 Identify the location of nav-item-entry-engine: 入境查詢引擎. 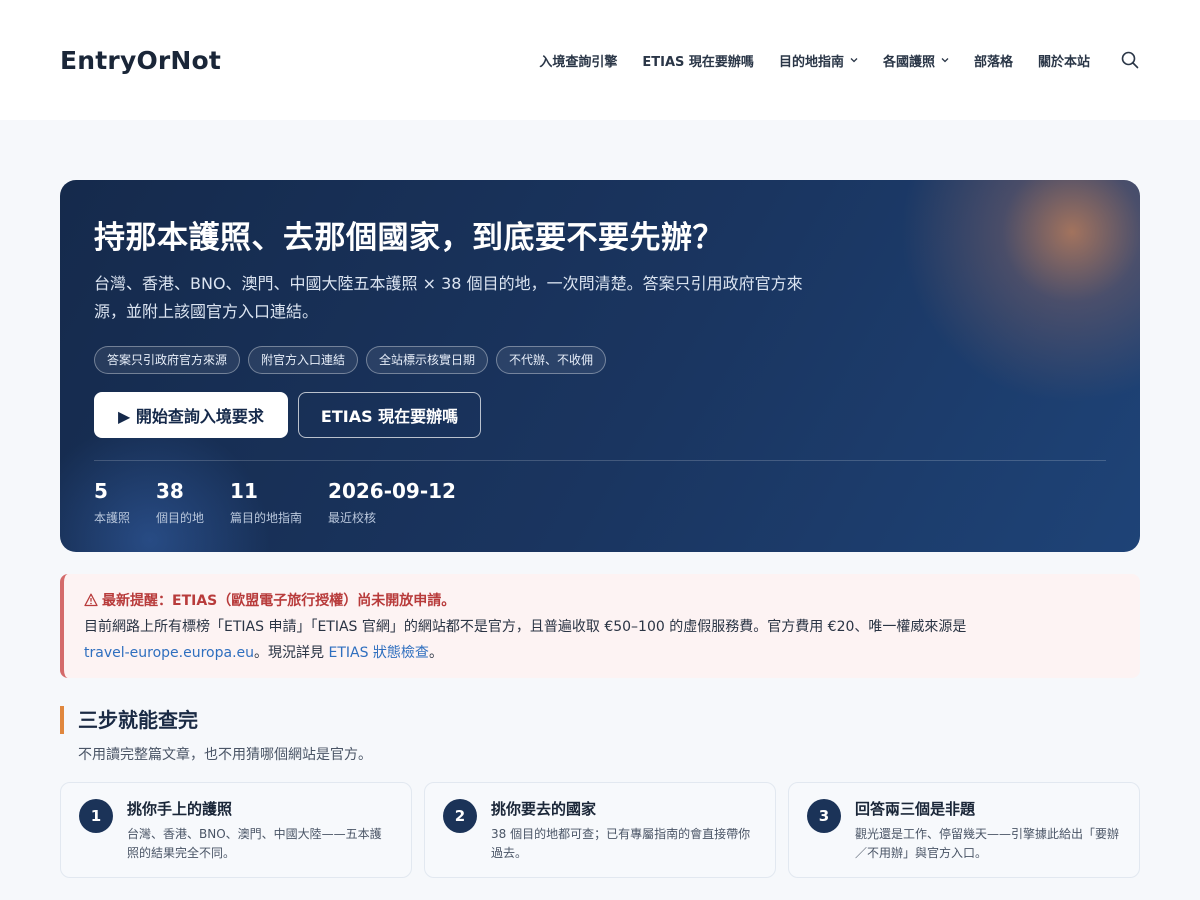
(578, 60).